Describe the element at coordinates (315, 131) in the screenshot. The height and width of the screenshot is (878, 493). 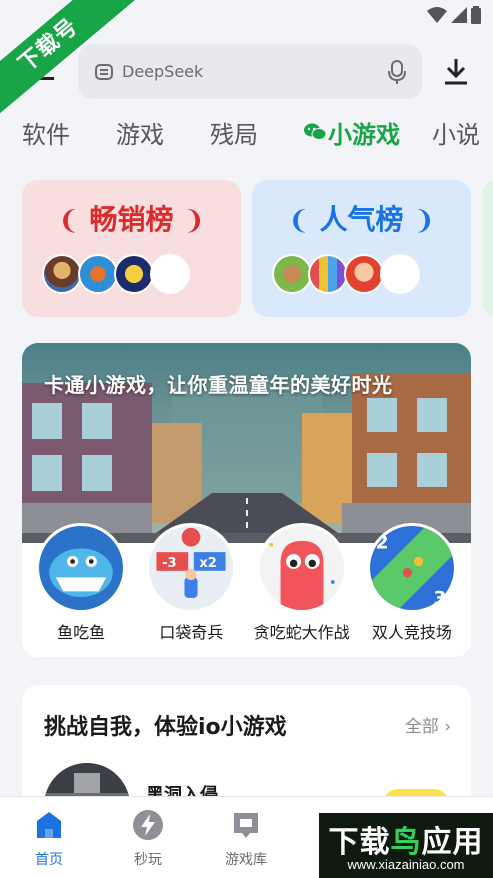
I see `wechat-icon` at that location.